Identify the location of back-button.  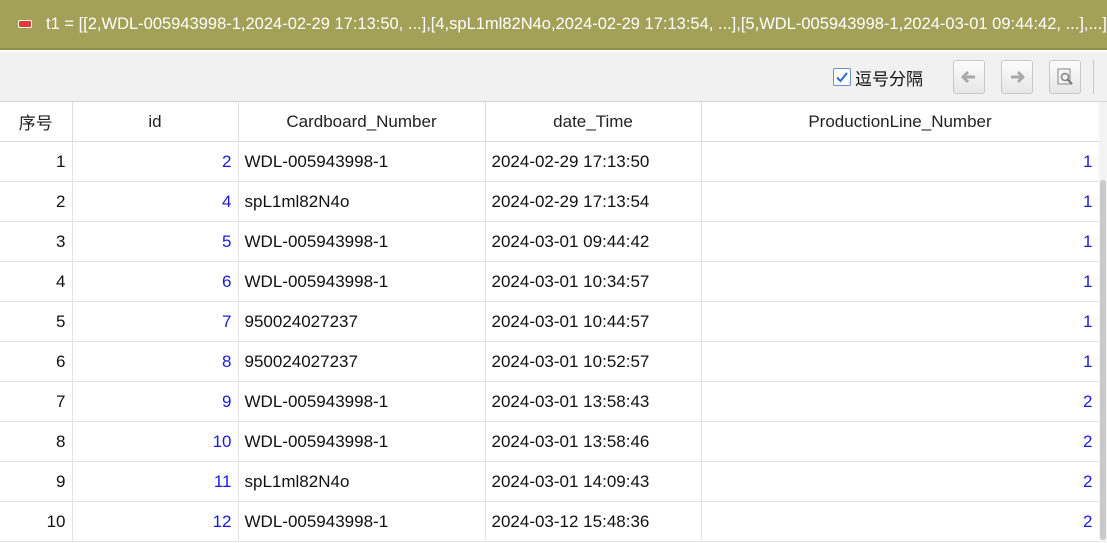
(969, 77).